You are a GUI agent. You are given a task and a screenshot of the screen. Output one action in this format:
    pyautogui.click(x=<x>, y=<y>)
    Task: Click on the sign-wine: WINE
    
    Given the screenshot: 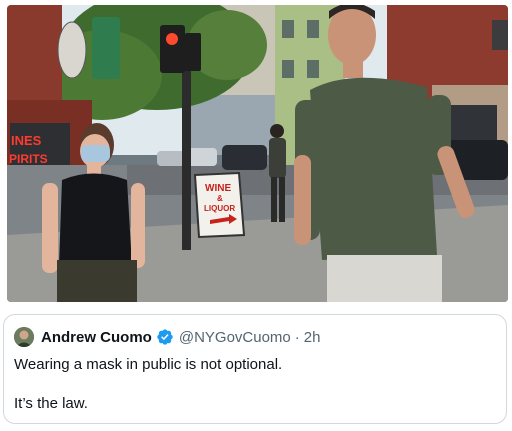 What is the action you would take?
    pyautogui.click(x=218, y=188)
    